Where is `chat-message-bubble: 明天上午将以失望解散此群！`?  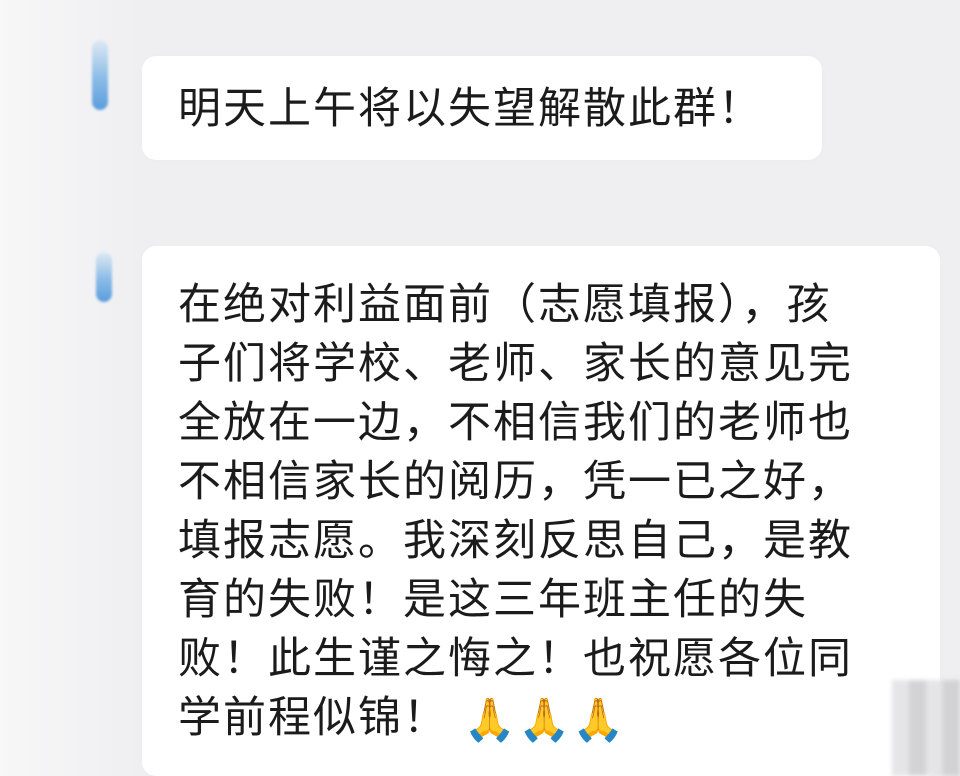 chat-message-bubble: 明天上午将以失望解散此群！ is located at coordinates (482, 108).